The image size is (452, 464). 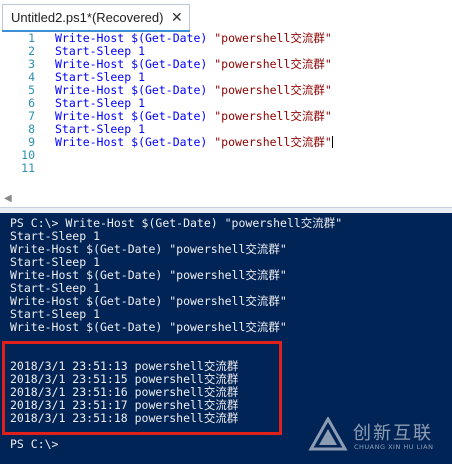 I want to click on console-prompt: PS C:\>, so click(x=34, y=444).